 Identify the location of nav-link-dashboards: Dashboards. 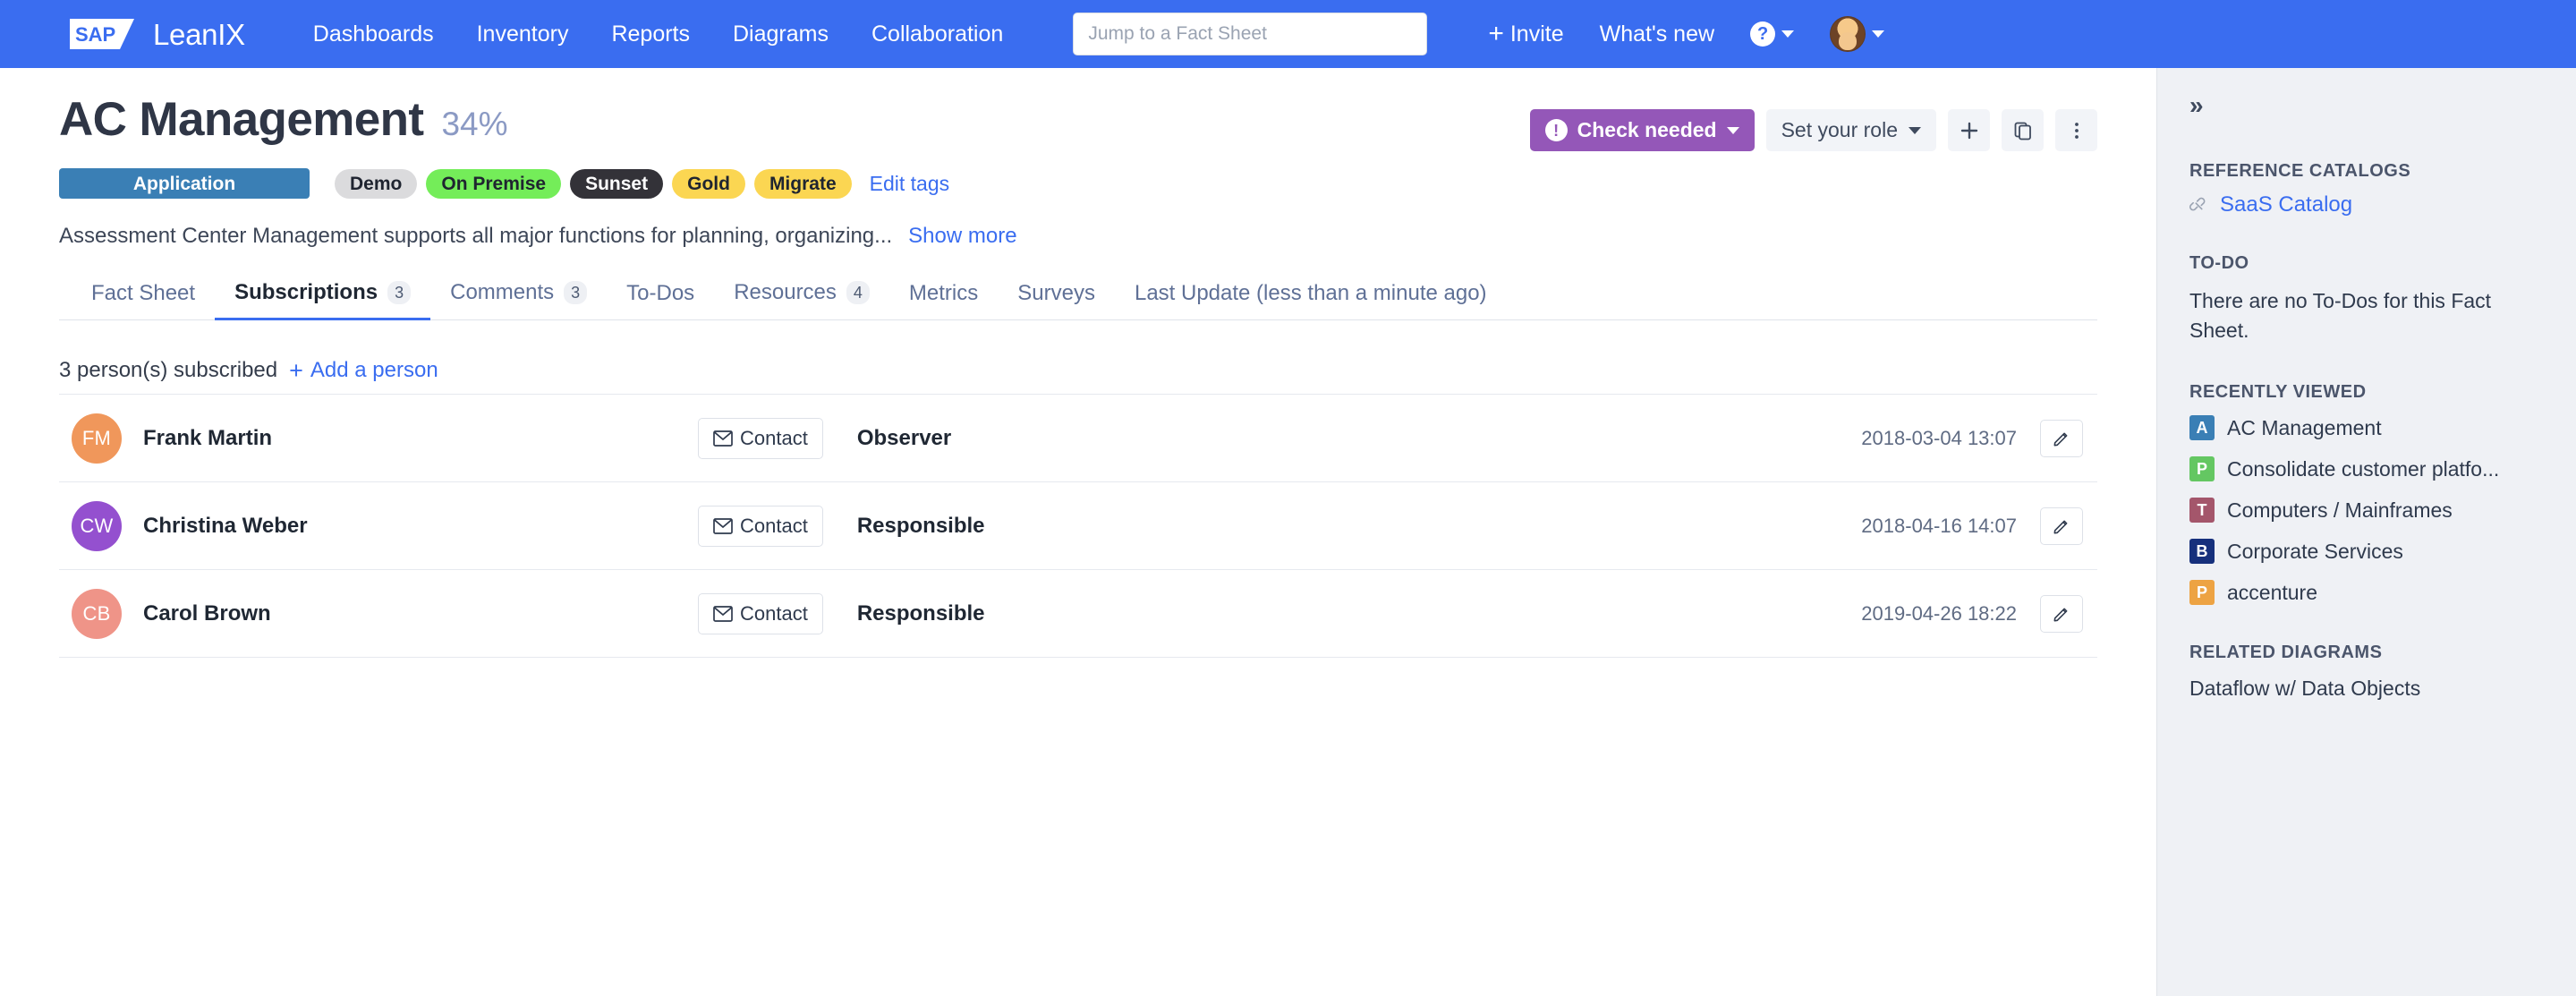
(373, 34).